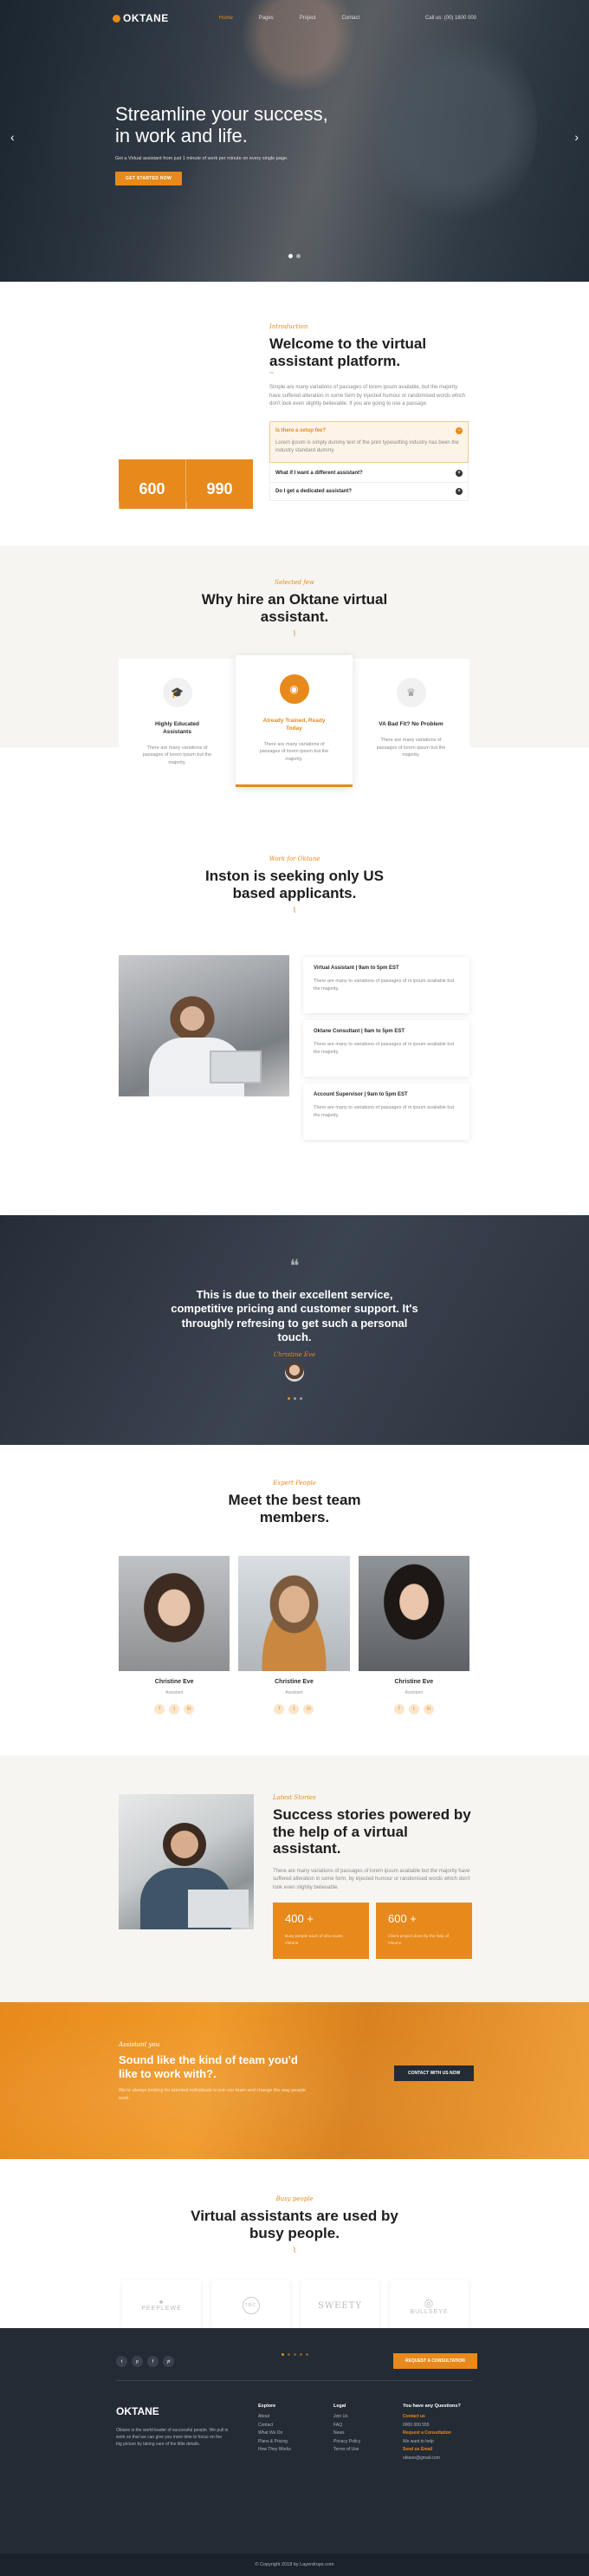  I want to click on logo-icon, so click(116, 18).